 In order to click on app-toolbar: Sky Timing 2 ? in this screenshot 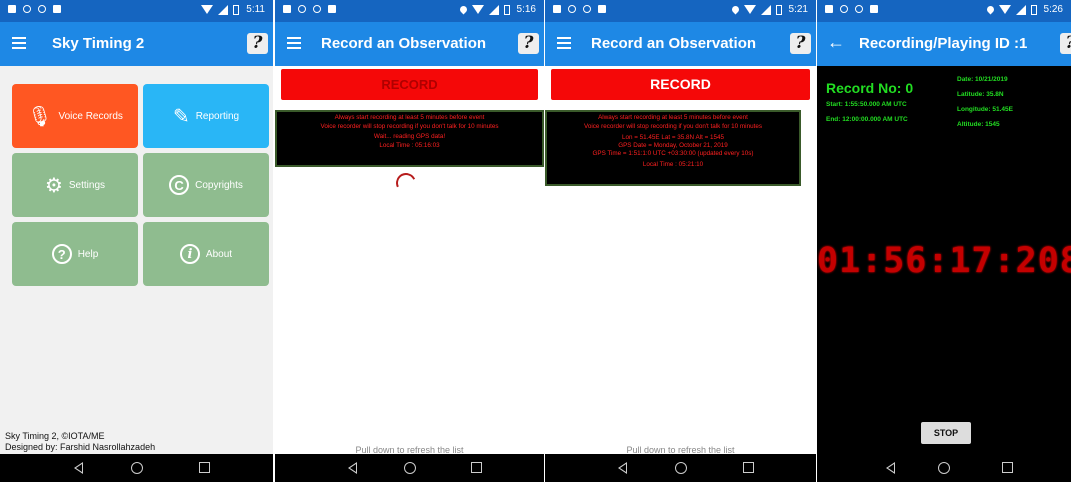, I will do `click(136, 44)`.